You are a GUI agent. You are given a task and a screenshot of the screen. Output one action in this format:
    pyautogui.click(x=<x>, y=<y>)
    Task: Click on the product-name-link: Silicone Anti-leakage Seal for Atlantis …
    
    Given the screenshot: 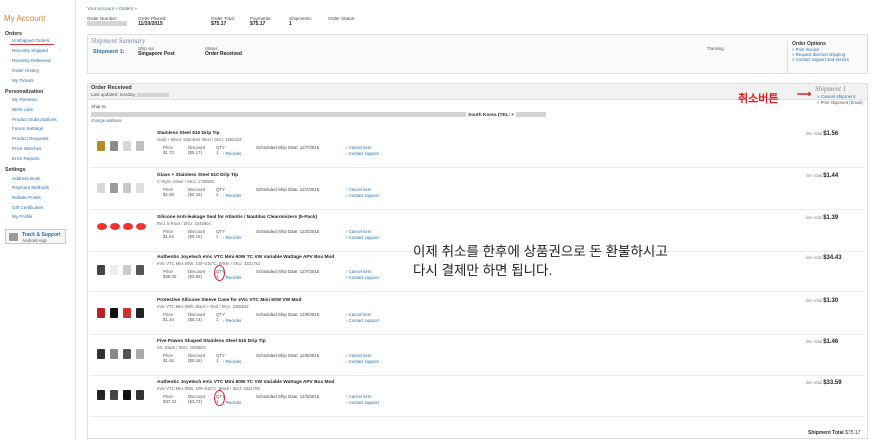 What is the action you would take?
    pyautogui.click(x=237, y=217)
    